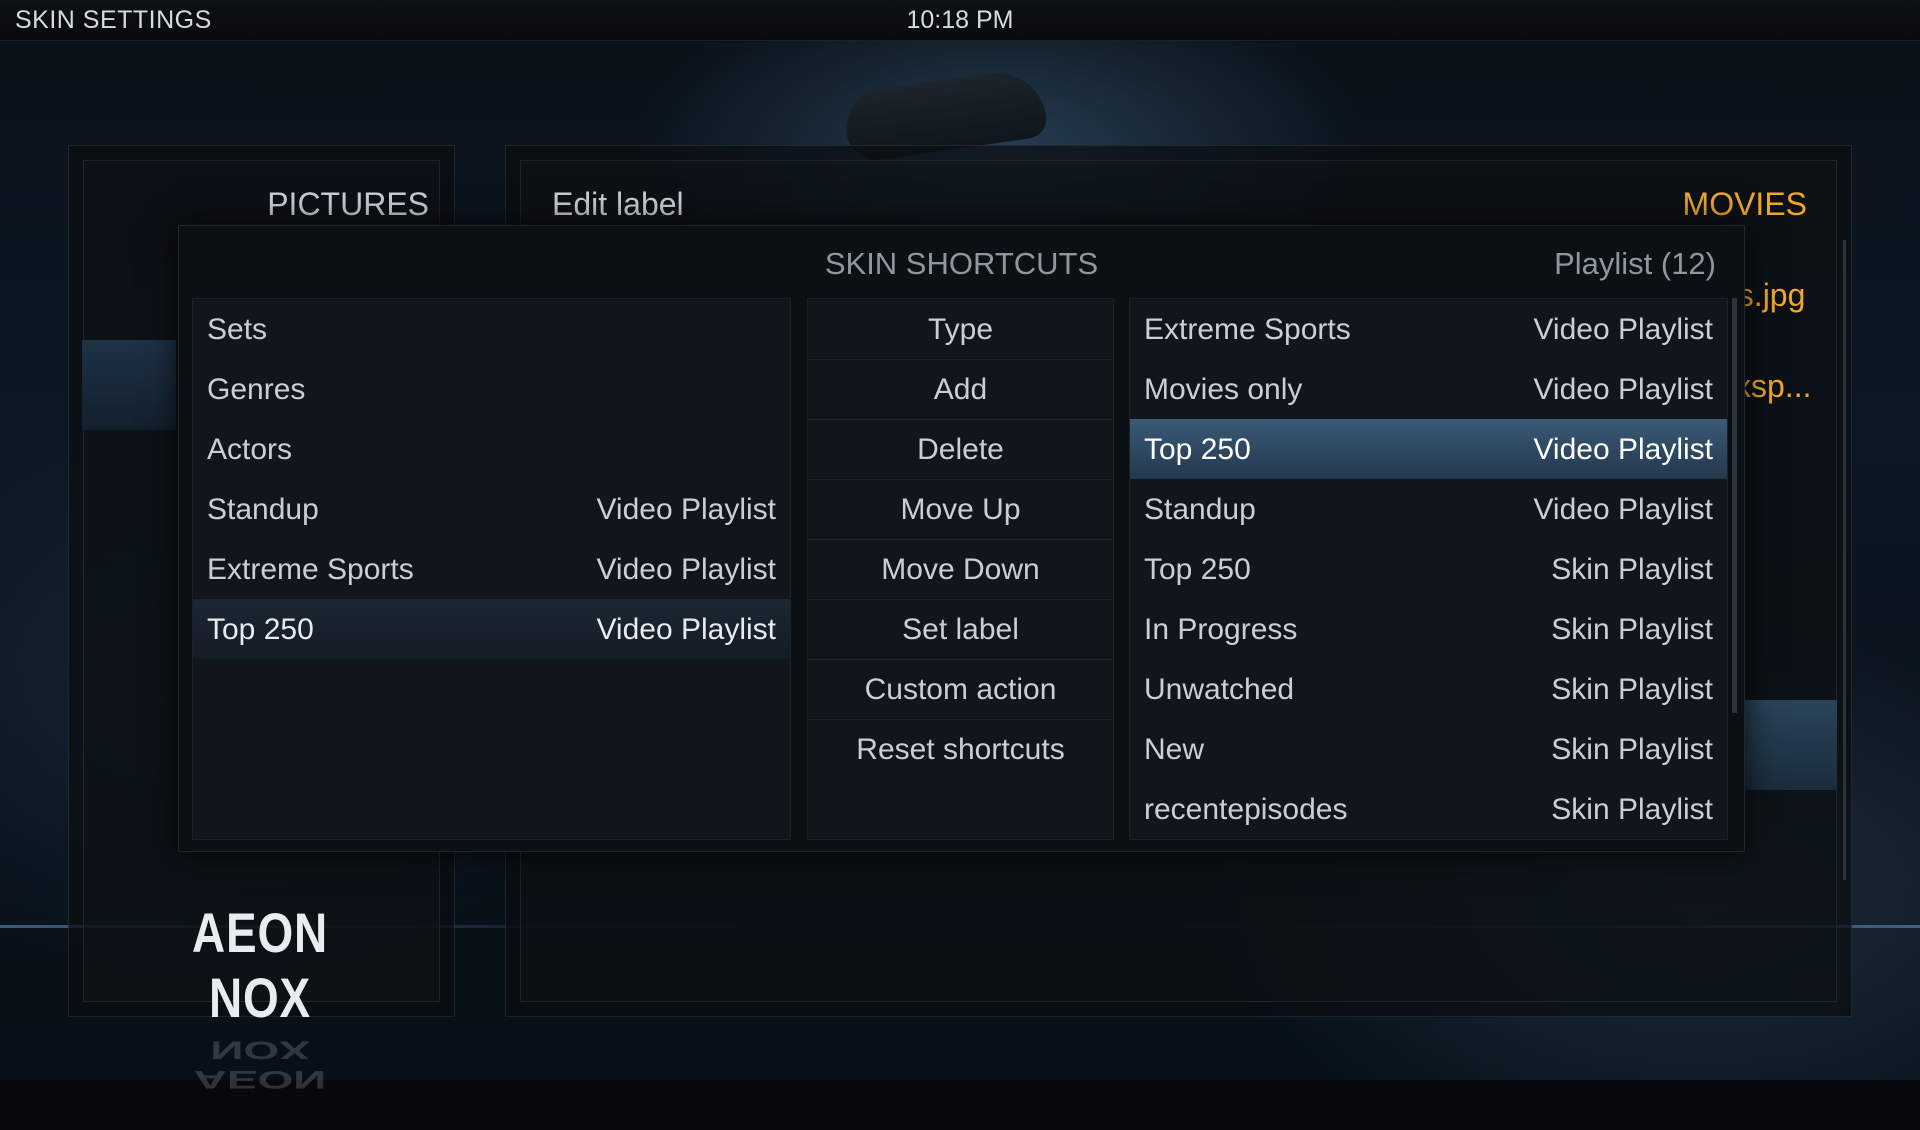 The height and width of the screenshot is (1130, 1920). I want to click on playlist-item: Standup Video Playlist, so click(1428, 509).